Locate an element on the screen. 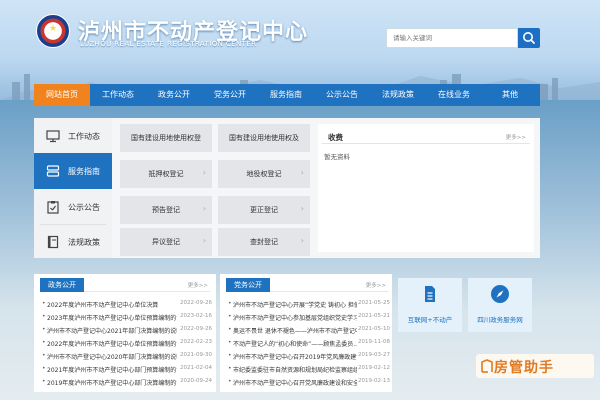 The width and height of the screenshot is (600, 400). list-item: • 泸州市不动产登记中心2021年部门决算编制的说明 2022-09-26 is located at coordinates (127, 331).